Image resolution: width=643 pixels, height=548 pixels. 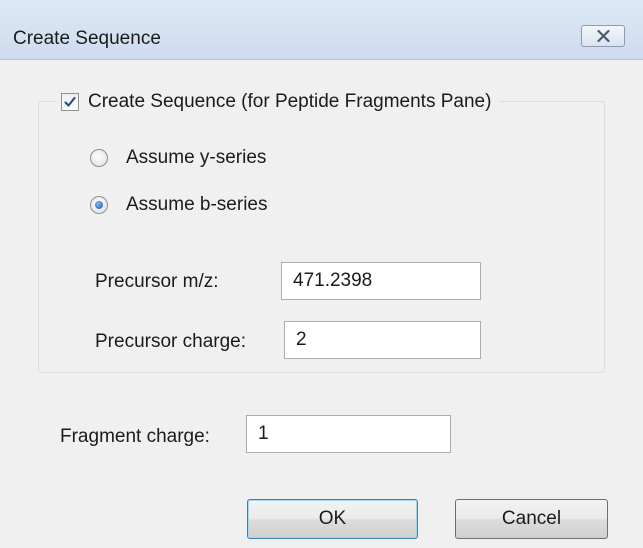 What do you see at coordinates (531, 519) in the screenshot?
I see `cancel-button: Cancel` at bounding box center [531, 519].